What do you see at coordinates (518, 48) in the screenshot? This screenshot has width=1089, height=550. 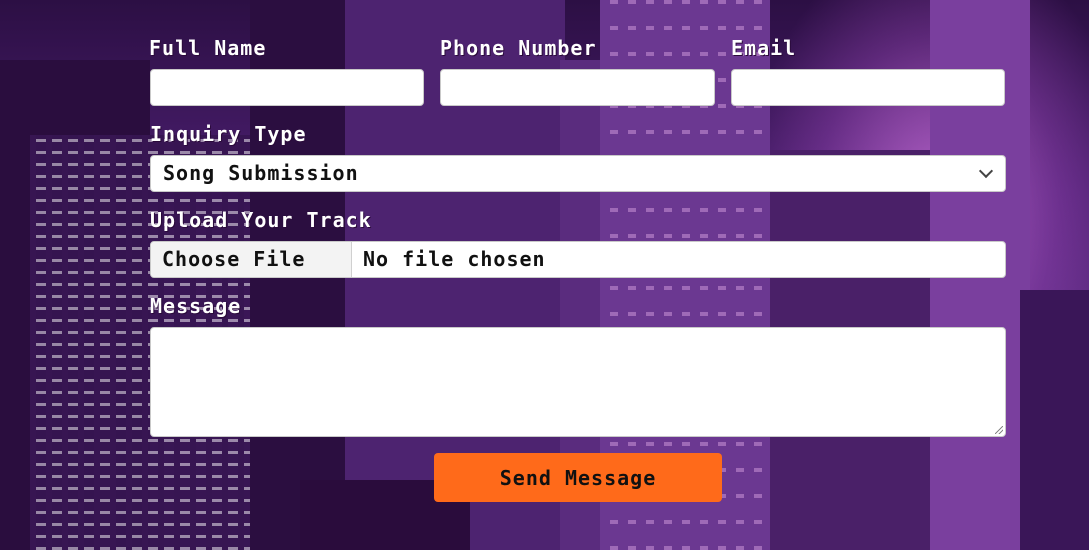 I see `phone-number-label: Phone Number` at bounding box center [518, 48].